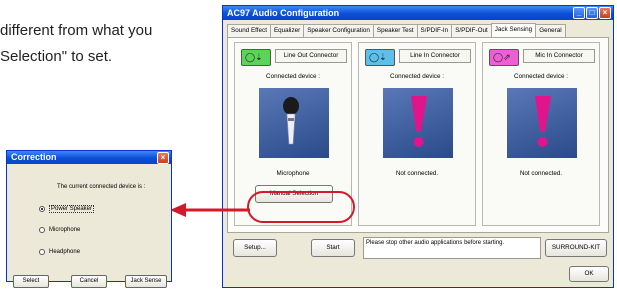  I want to click on option-microphone: Microphone, so click(59, 230).